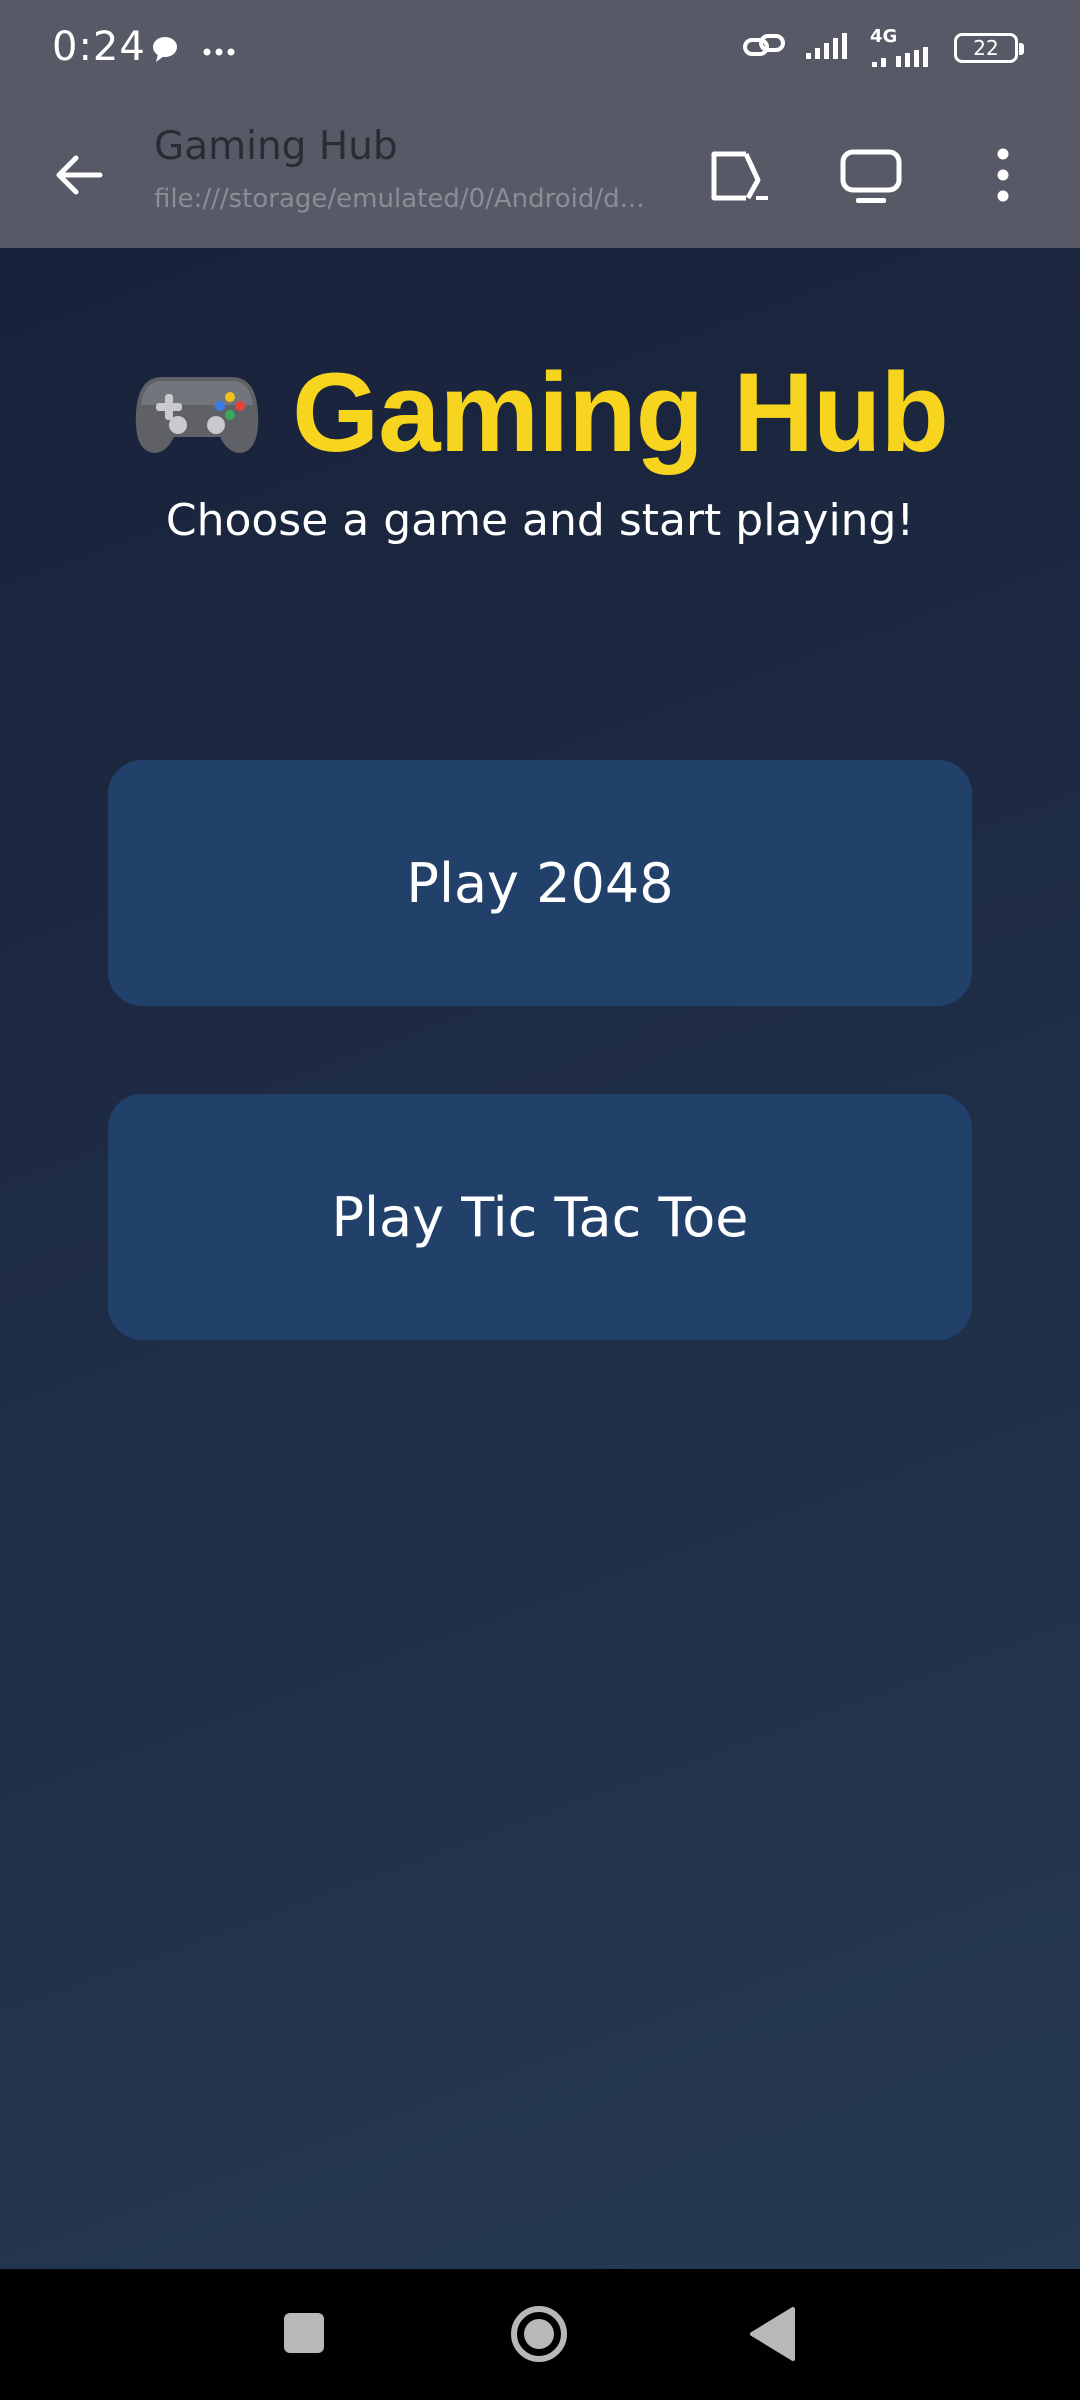 The width and height of the screenshot is (1080, 2400). I want to click on system-nav-bar, so click(540, 2334).